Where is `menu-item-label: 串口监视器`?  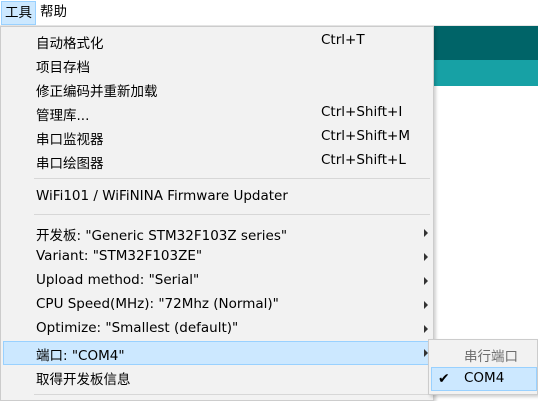
menu-item-label: 串口监视器 is located at coordinates (70, 140).